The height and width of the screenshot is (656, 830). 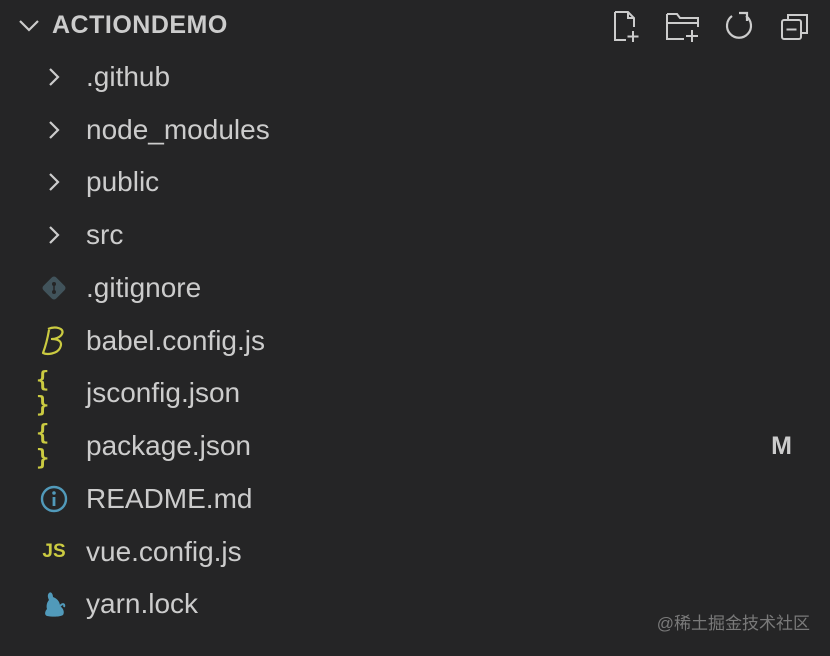 I want to click on tree-item-label: src, so click(x=105, y=234).